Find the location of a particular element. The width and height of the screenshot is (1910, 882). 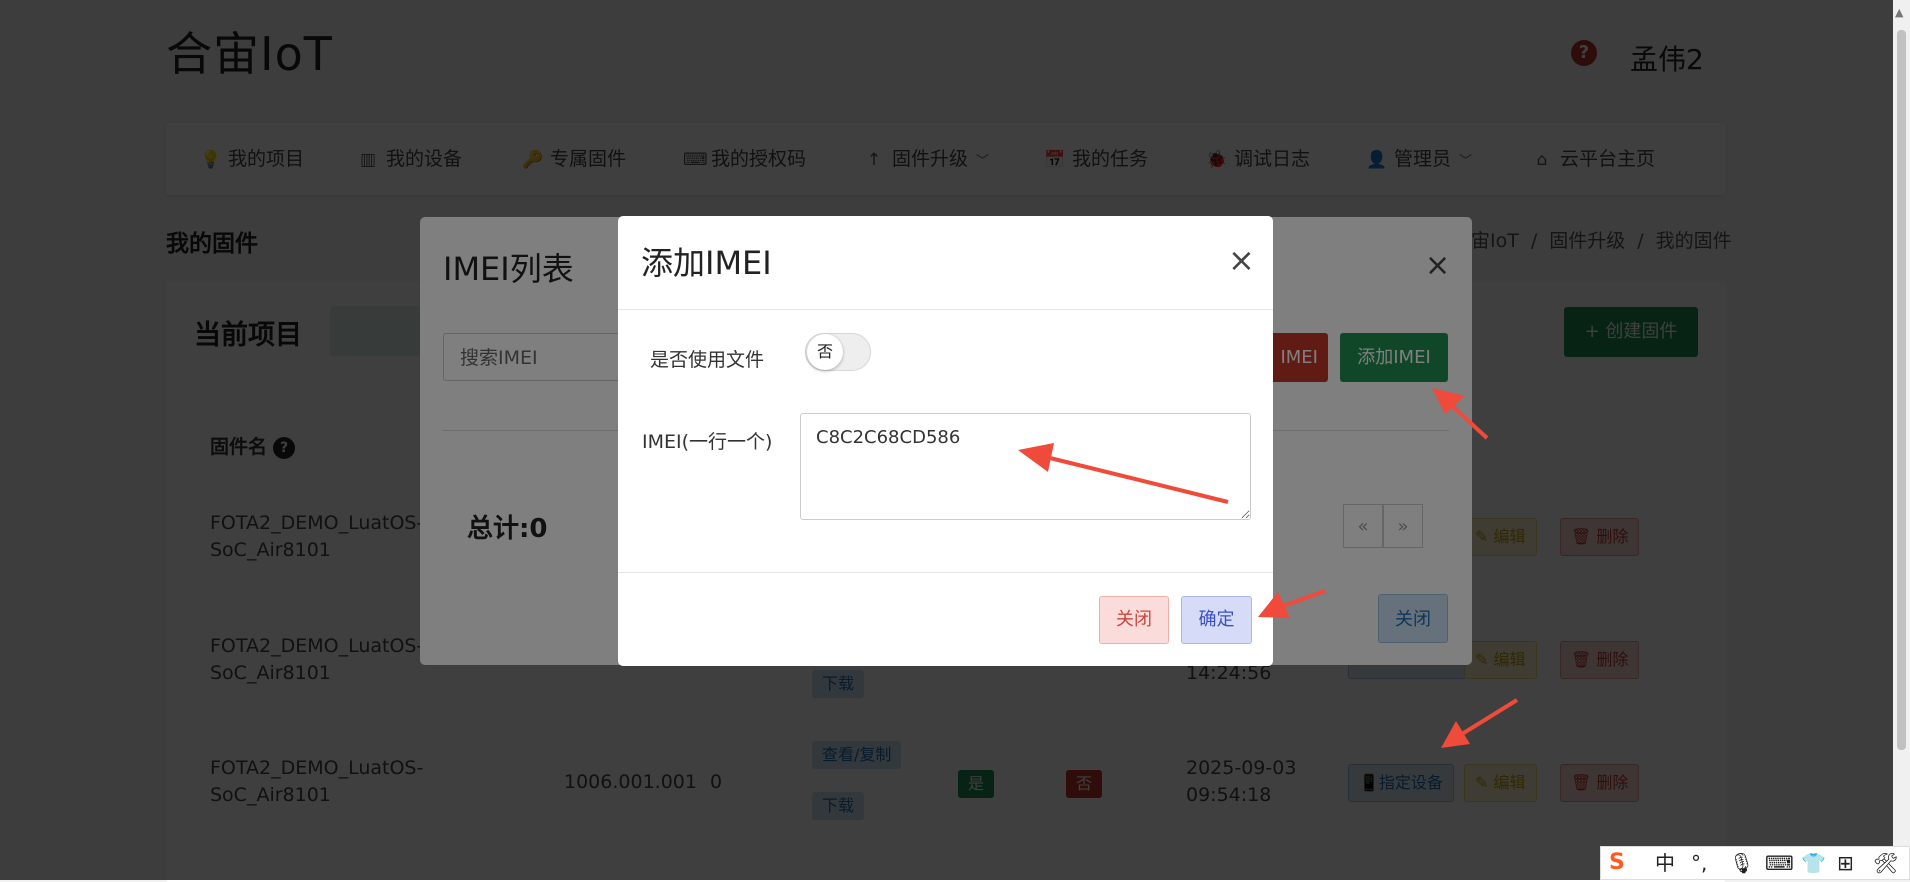

grid-icon: ⊞ is located at coordinates (1845, 863).